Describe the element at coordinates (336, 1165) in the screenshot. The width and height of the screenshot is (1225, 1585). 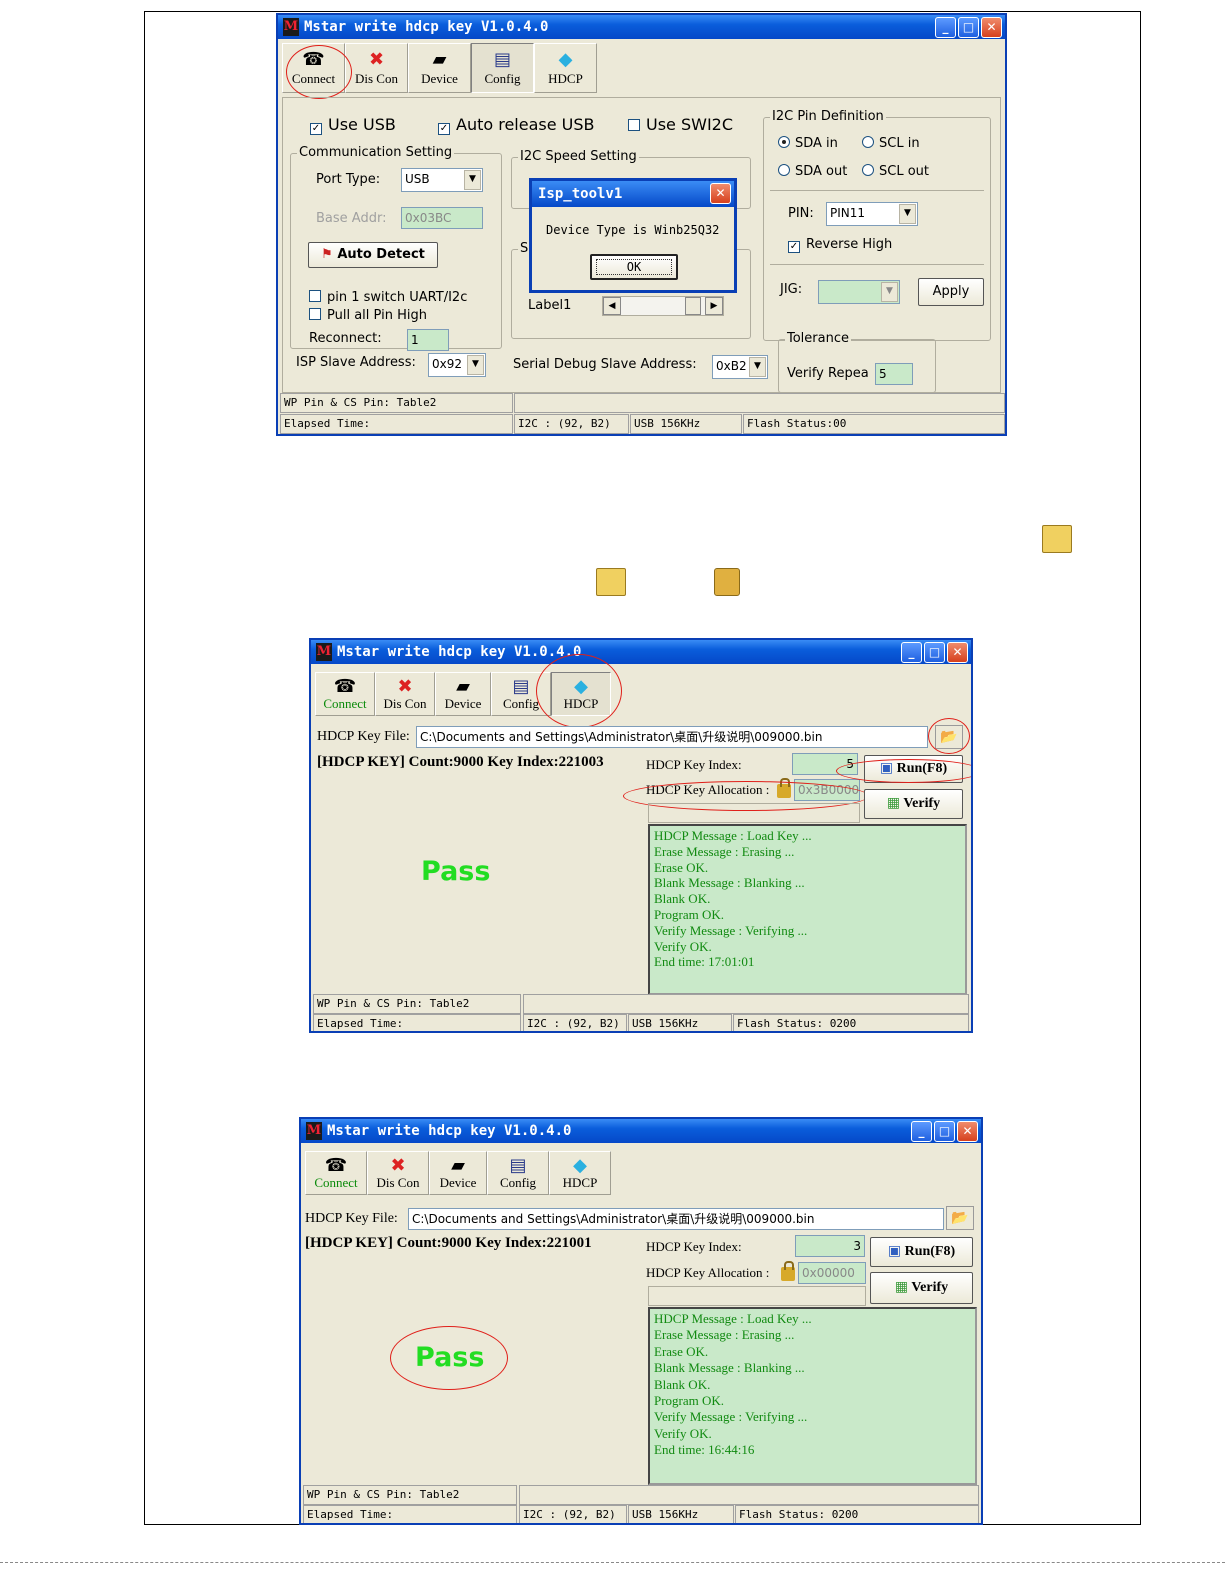
I see `connect-icon: ☎` at that location.